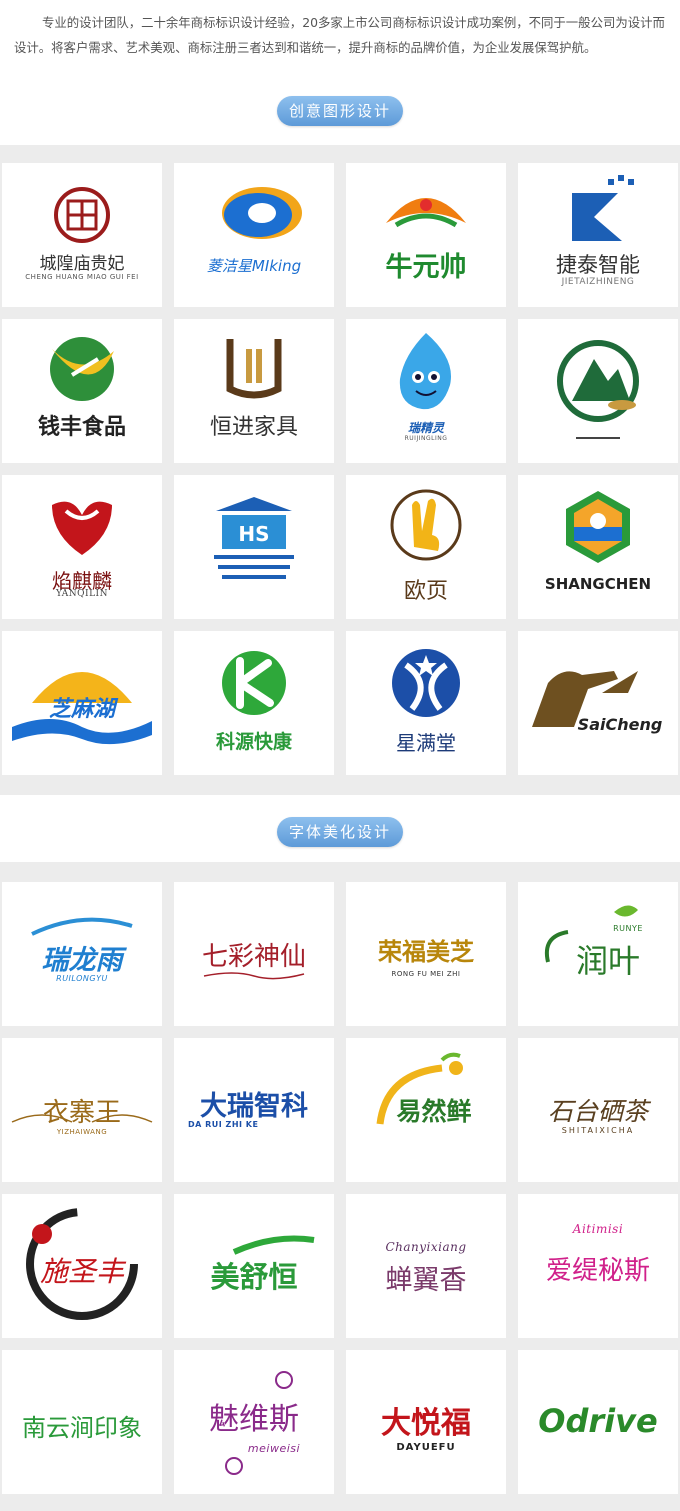 The image size is (680, 1511). Describe the element at coordinates (82, 960) in the screenshot. I see `logo-name: 瑞龙雨` at that location.